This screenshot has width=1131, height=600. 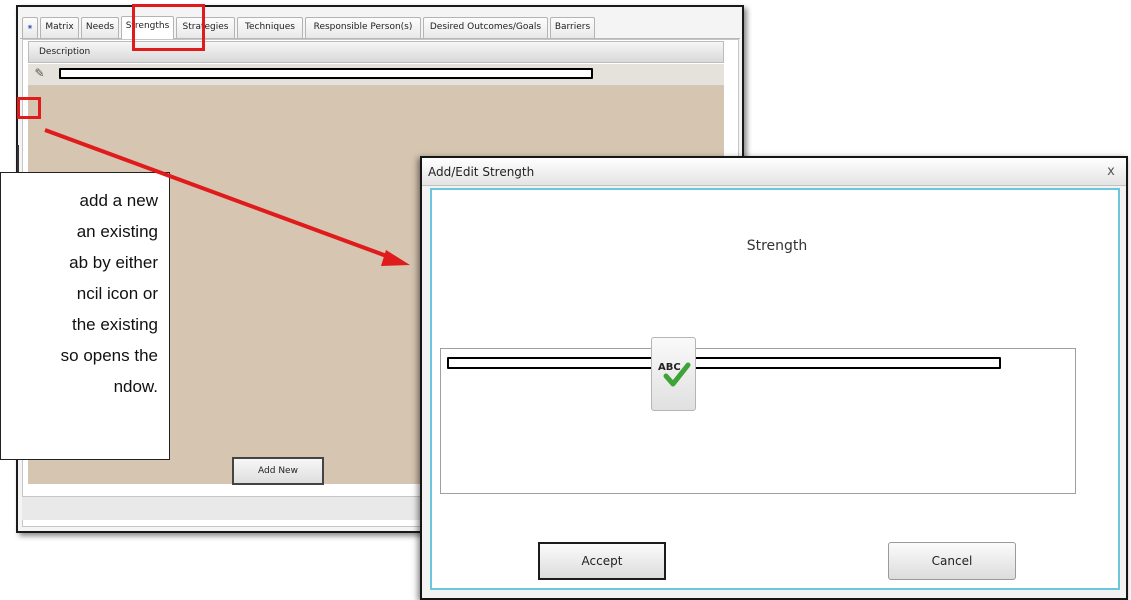 What do you see at coordinates (481, 172) in the screenshot?
I see `dialog-title: Add/Edit Strength` at bounding box center [481, 172].